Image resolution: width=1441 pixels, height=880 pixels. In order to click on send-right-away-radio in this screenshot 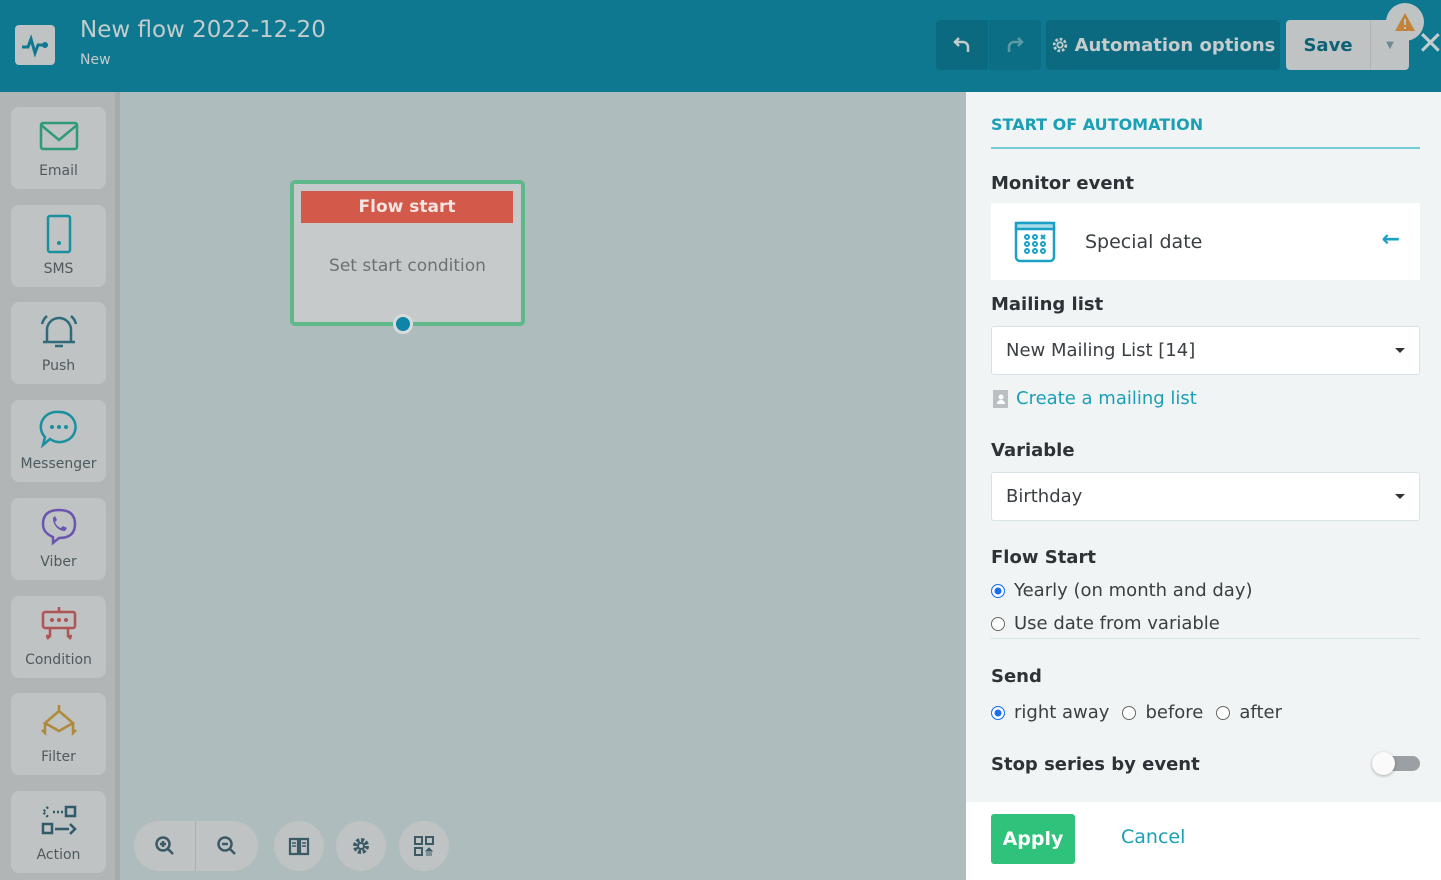, I will do `click(998, 712)`.